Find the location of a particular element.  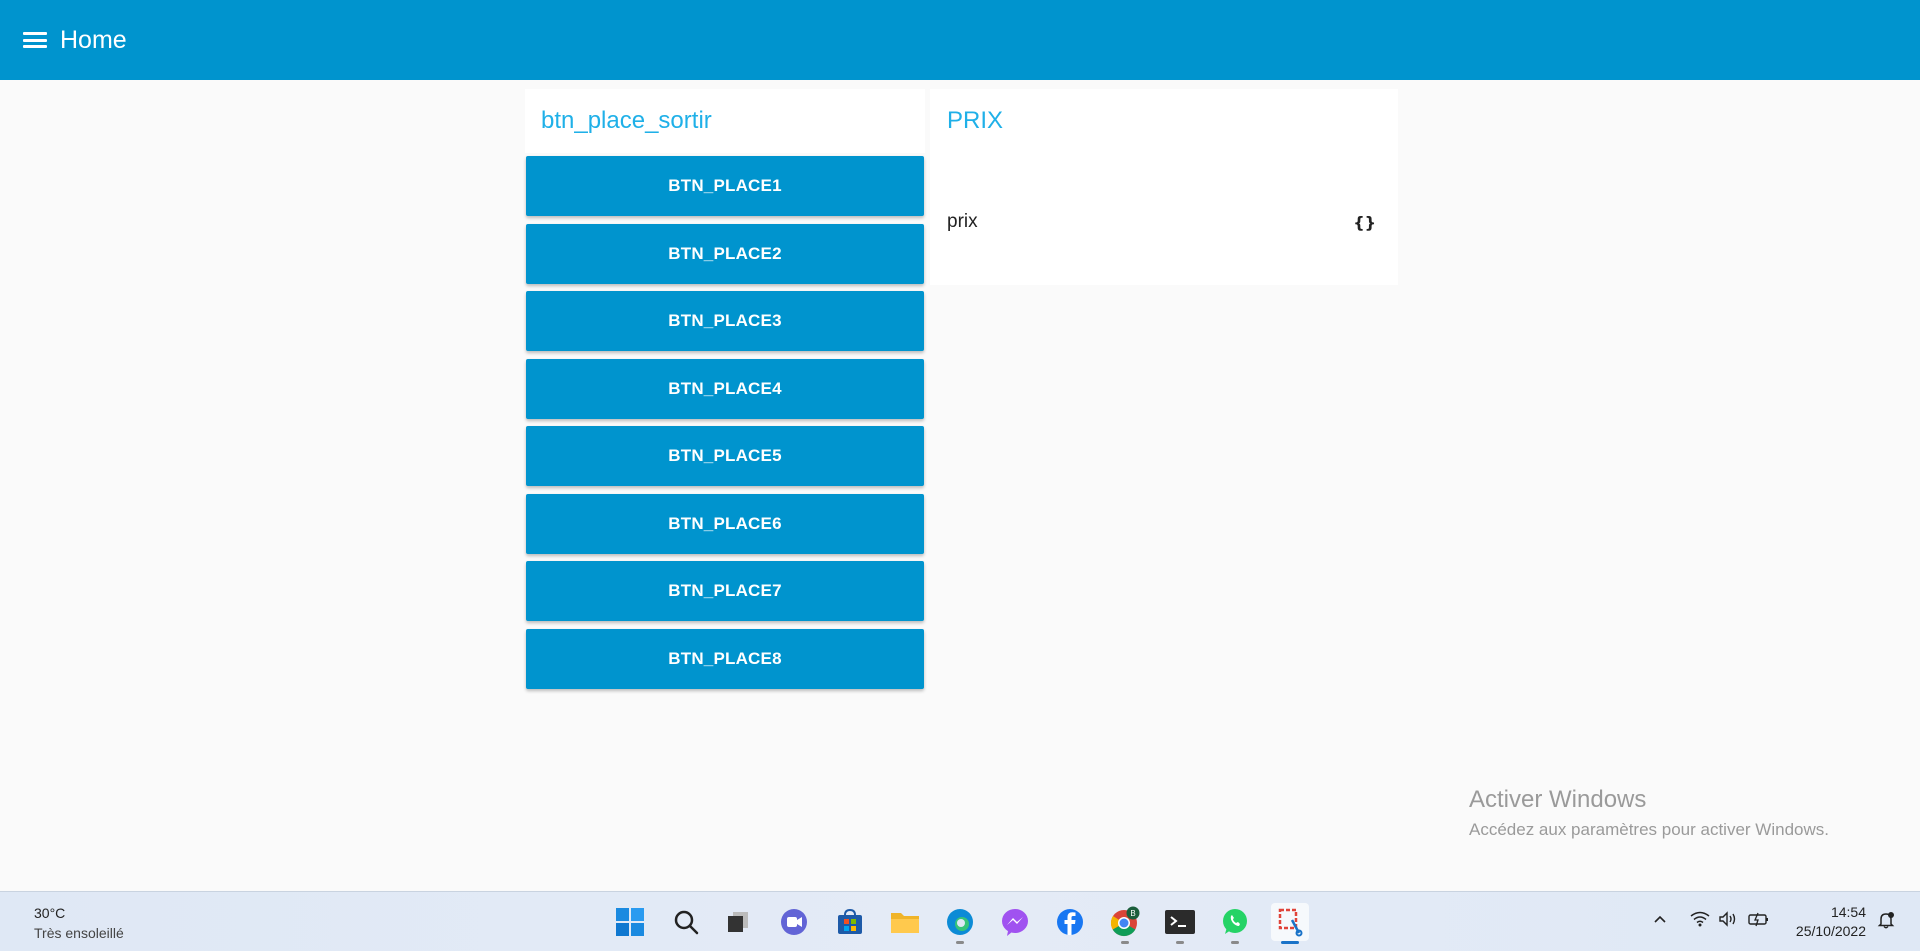

task-view-icon is located at coordinates (738, 922).